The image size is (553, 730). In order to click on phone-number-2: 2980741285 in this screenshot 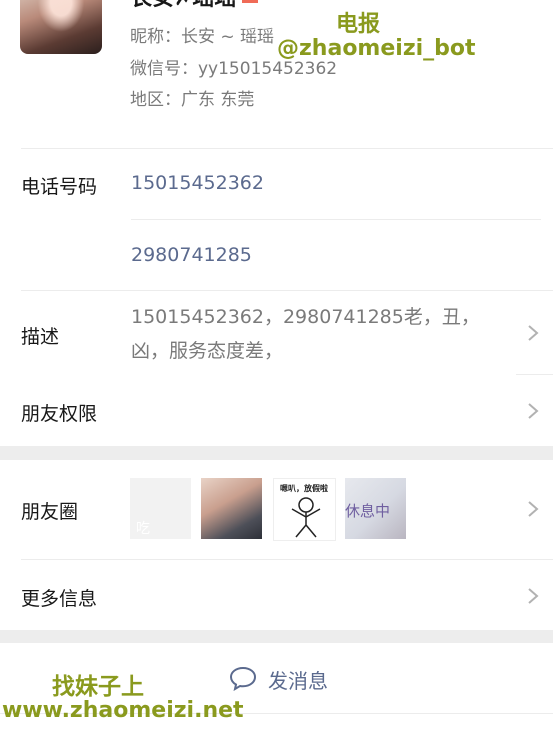, I will do `click(191, 255)`.